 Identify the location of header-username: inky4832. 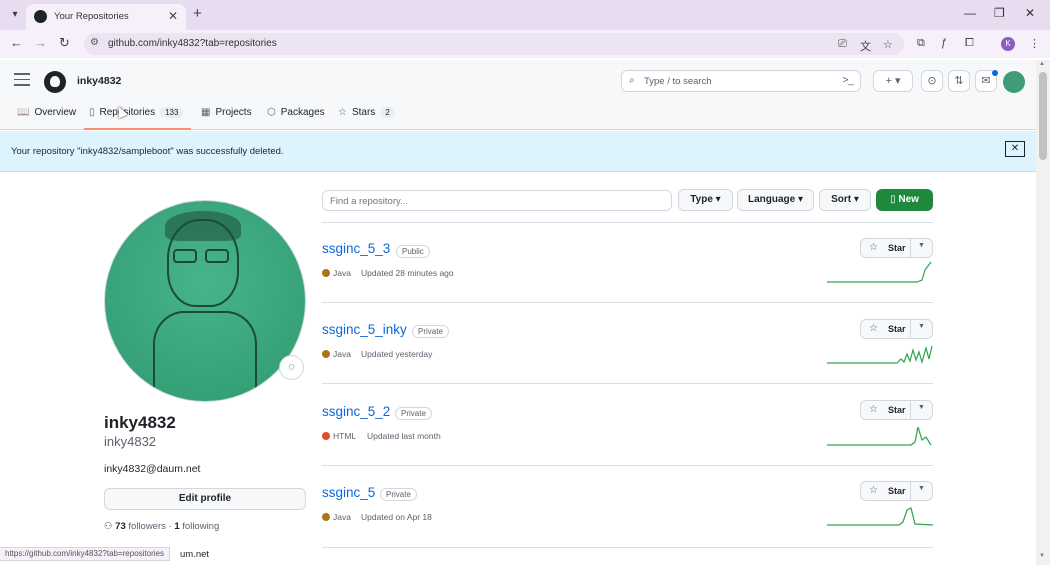
(99, 81).